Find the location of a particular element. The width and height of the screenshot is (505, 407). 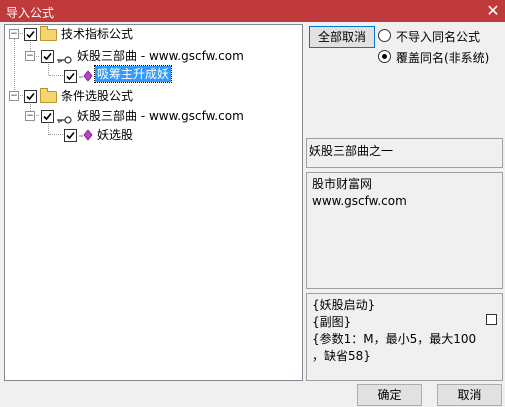

source-name: 股市财富网 is located at coordinates (342, 184).